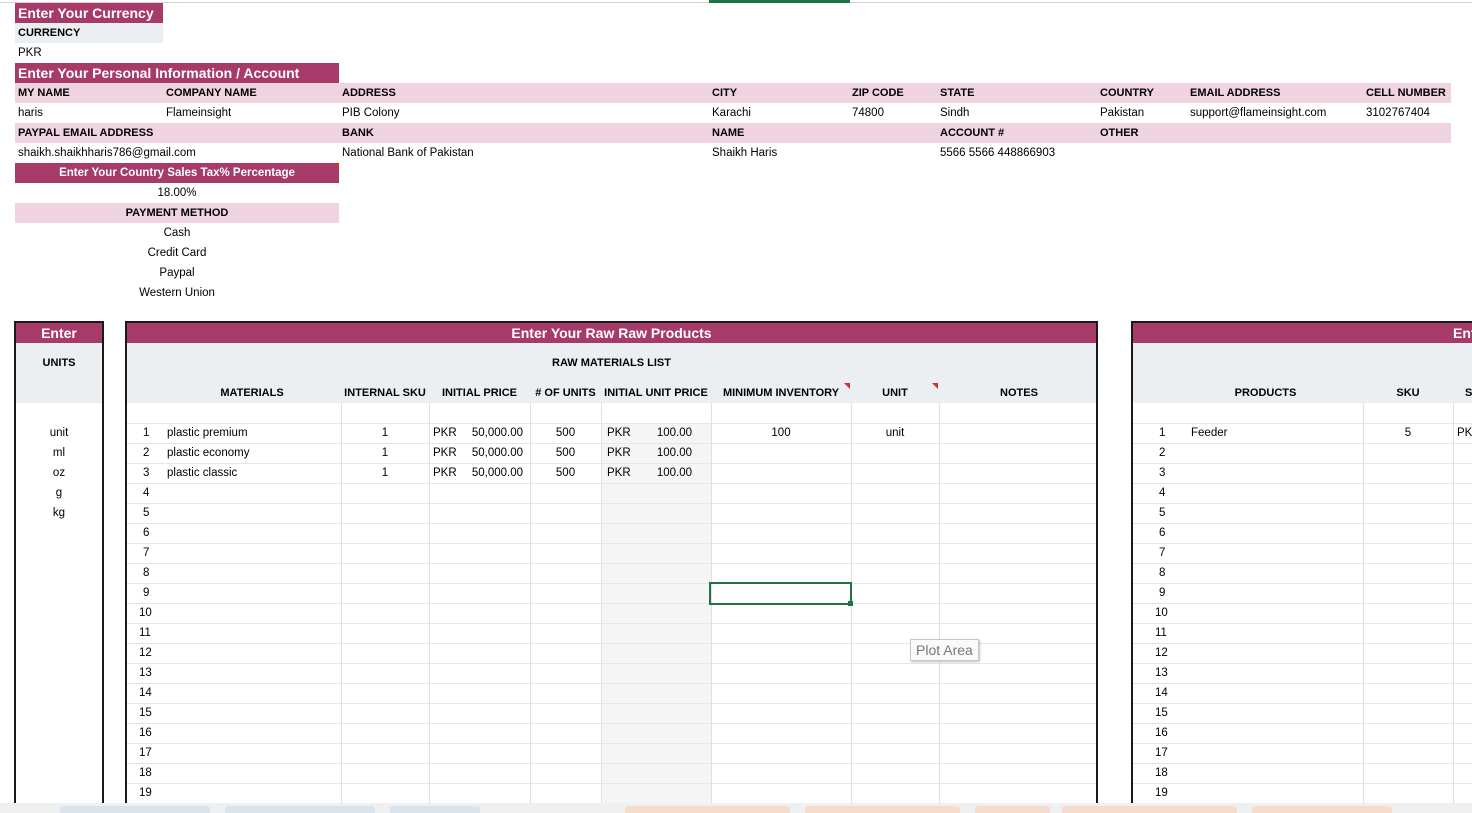 The height and width of the screenshot is (813, 1472). I want to click on row-number: 6, so click(1162, 533).